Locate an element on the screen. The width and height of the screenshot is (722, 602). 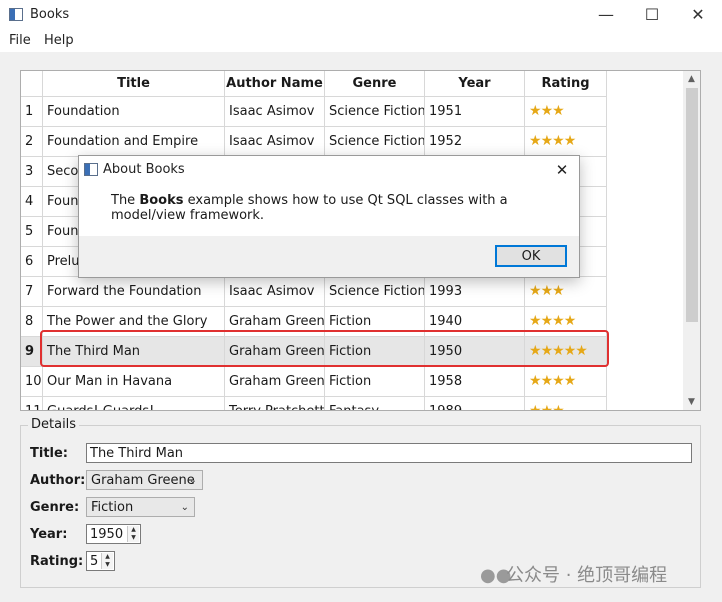
cell-year: 1958 is located at coordinates (475, 382).